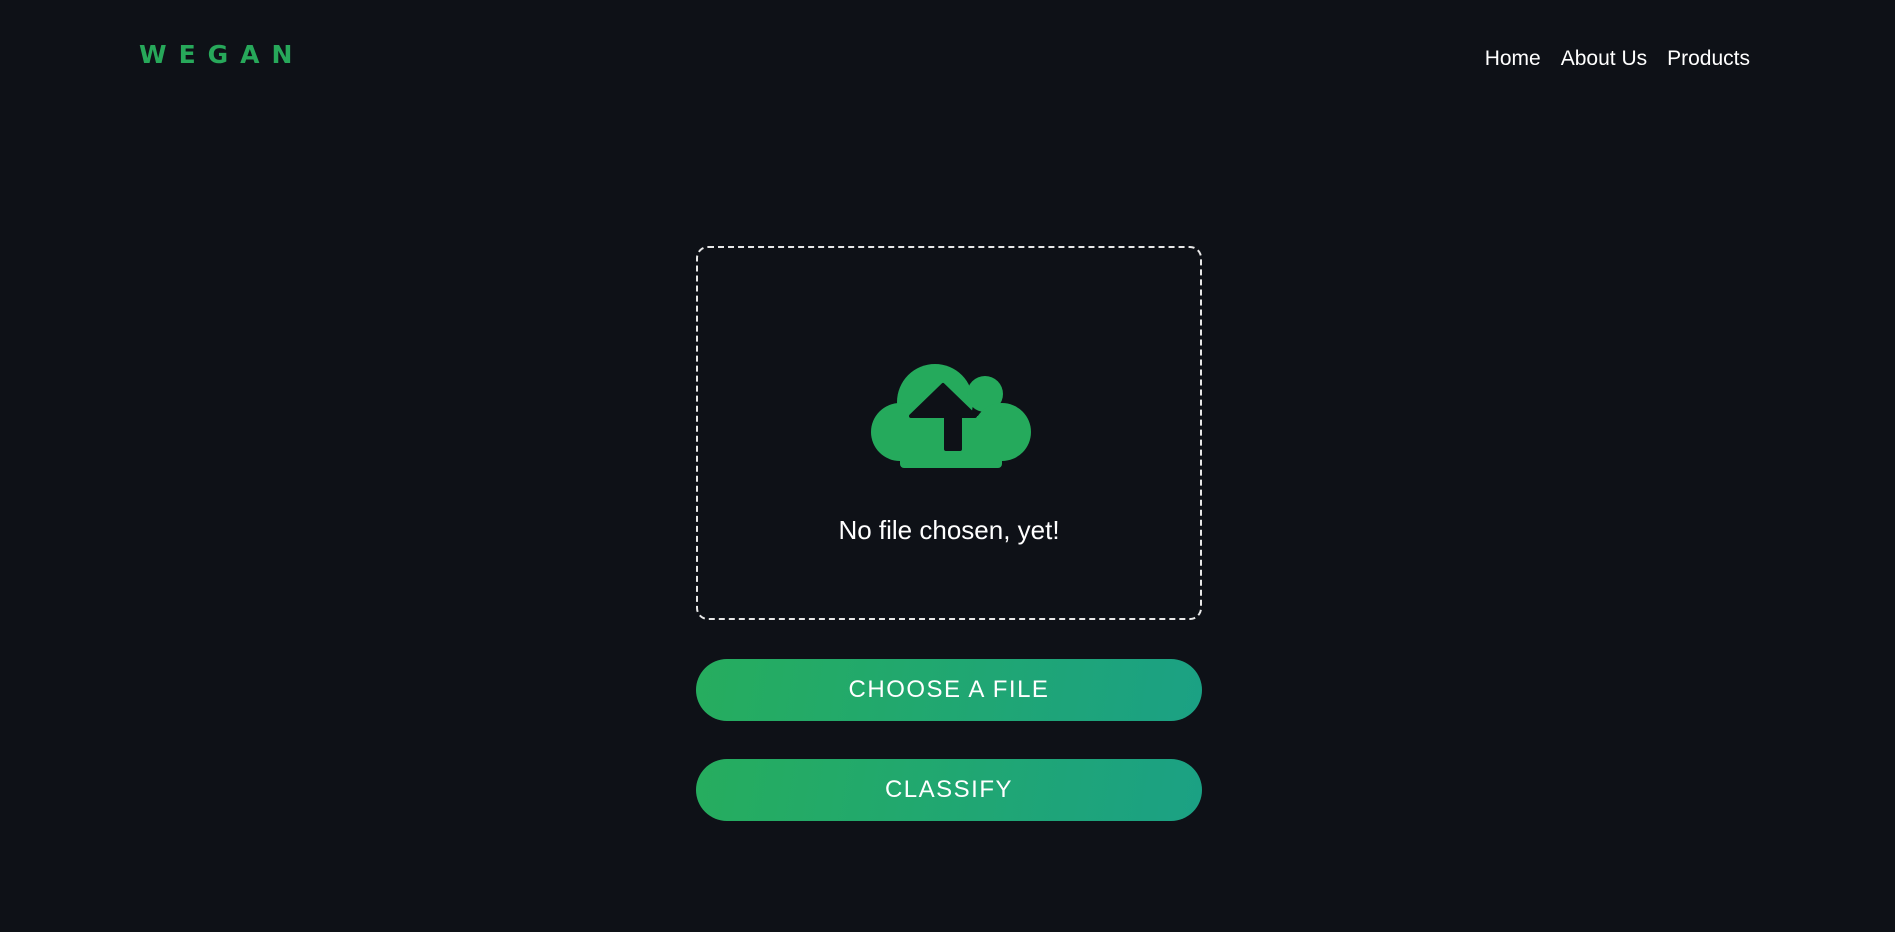  Describe the element at coordinates (949, 690) in the screenshot. I see `choose-file-button: CHOOSE A FILE` at that location.